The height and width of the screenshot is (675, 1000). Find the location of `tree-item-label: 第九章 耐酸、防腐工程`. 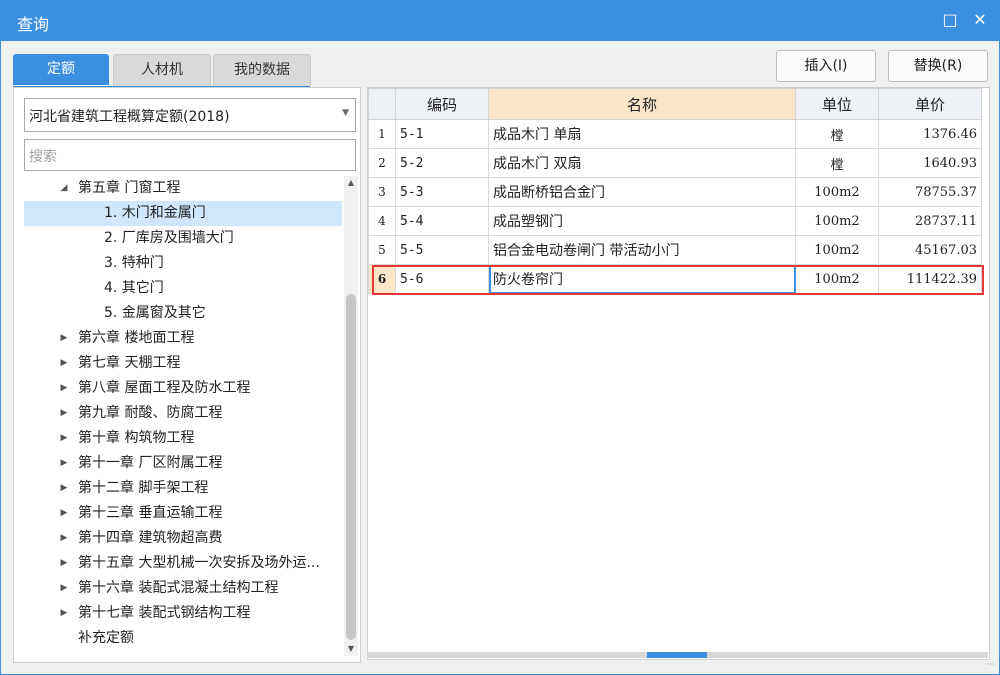

tree-item-label: 第九章 耐酸、防腐工程 is located at coordinates (150, 413).